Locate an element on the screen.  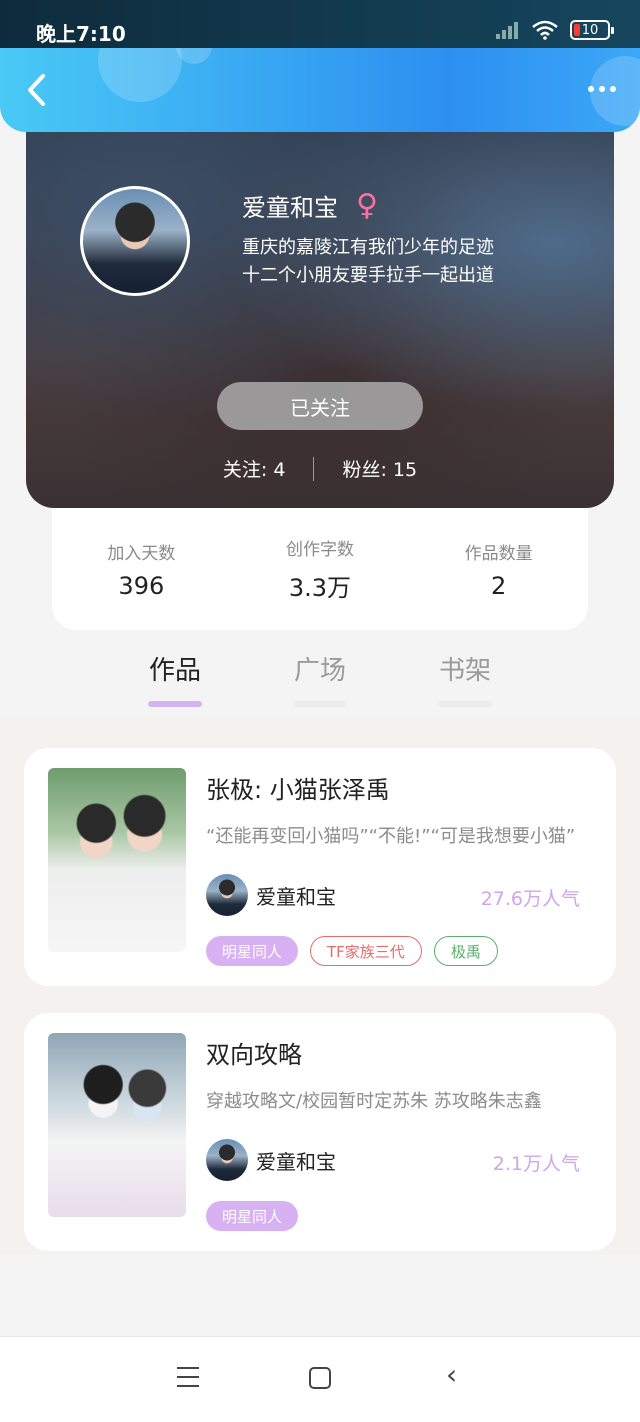
stat-join-days: 加入天数 396 is located at coordinates (141, 569).